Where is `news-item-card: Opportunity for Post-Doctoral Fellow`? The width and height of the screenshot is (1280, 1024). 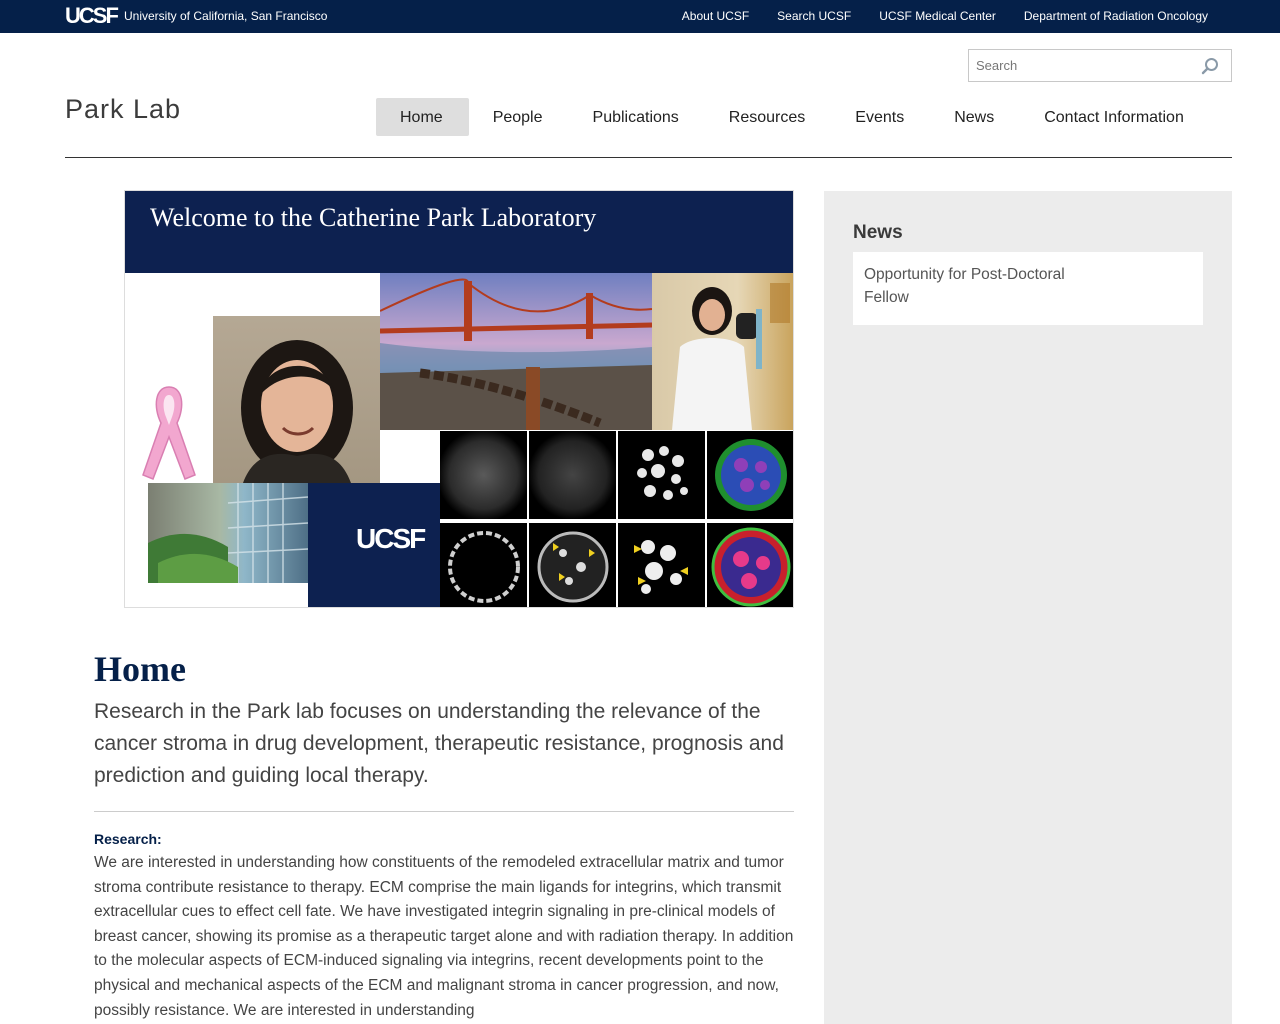 news-item-card: Opportunity for Post-Doctoral Fellow is located at coordinates (1028, 288).